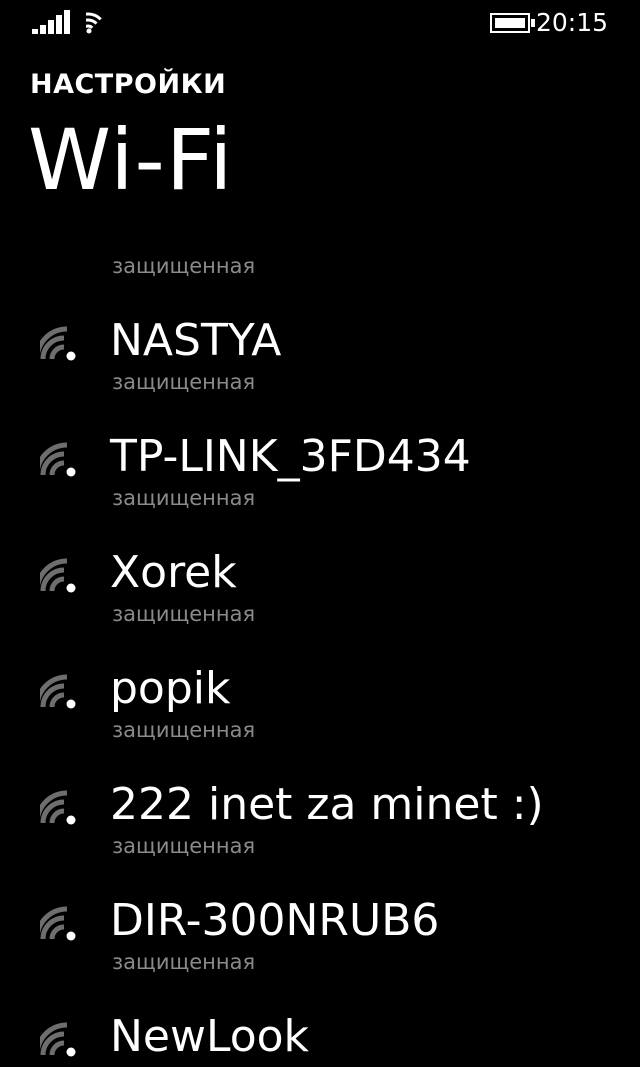  Describe the element at coordinates (320, 1029) in the screenshot. I see `network-item-7: NewLook` at that location.